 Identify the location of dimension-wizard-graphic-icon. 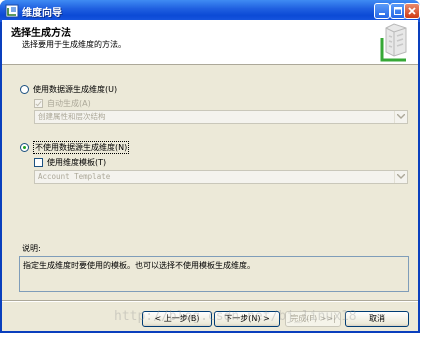
(393, 42).